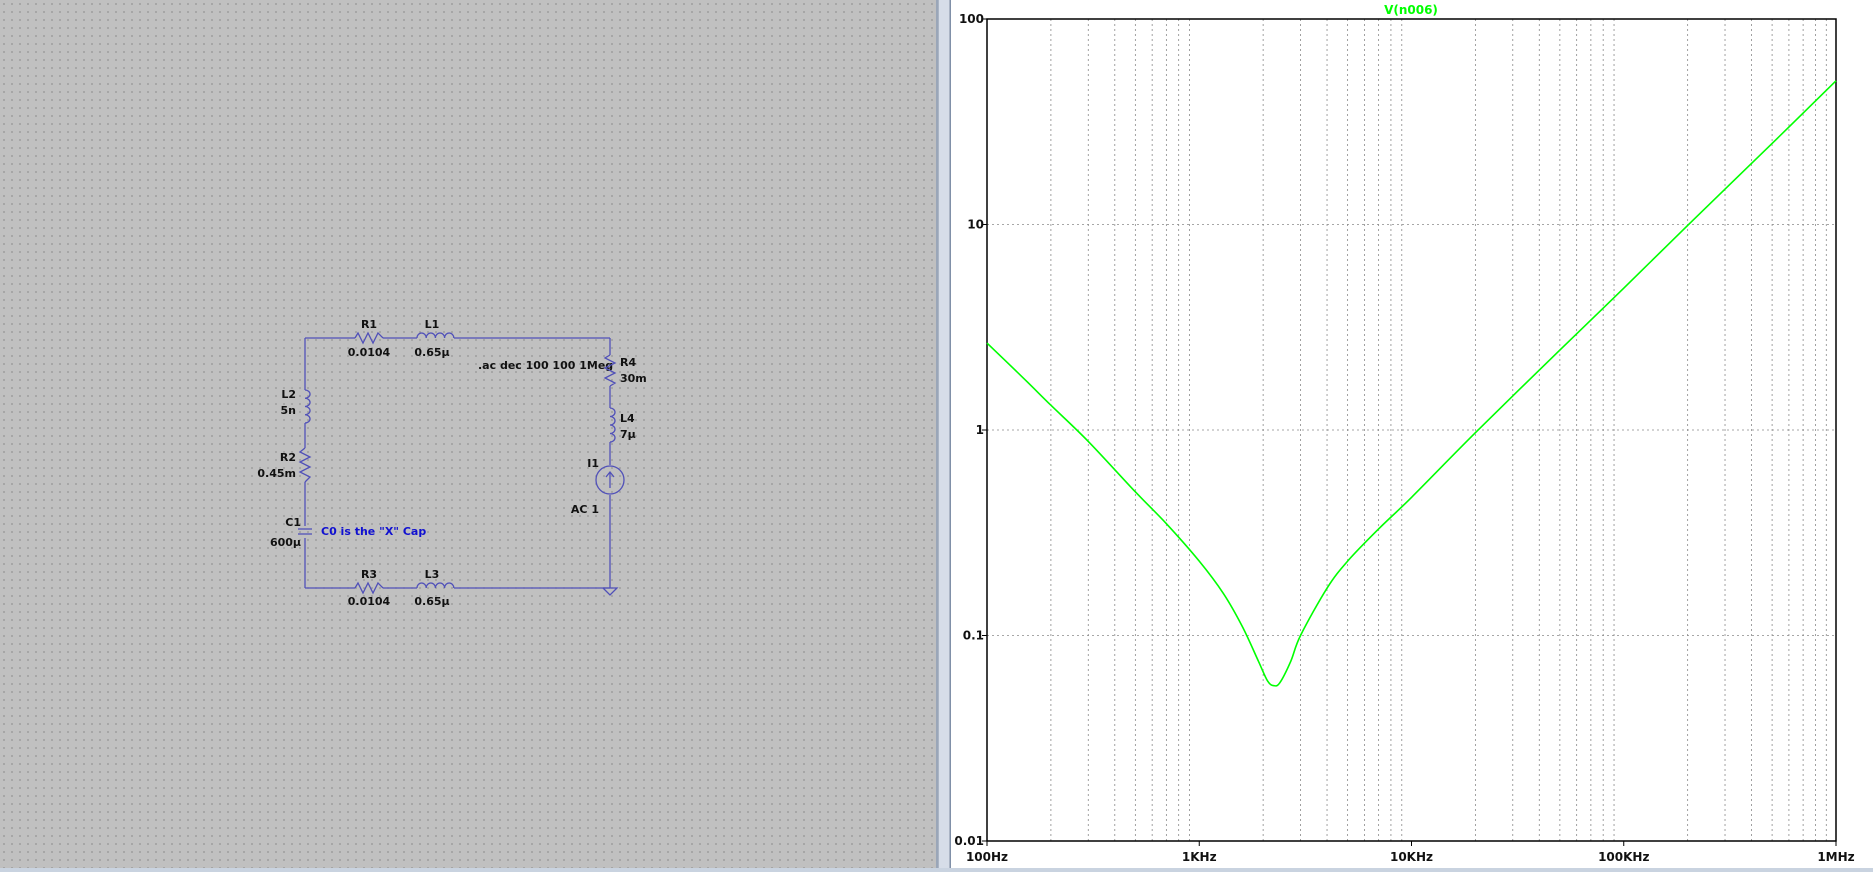 Image resolution: width=1873 pixels, height=872 pixels. I want to click on l3-name: L3, so click(432, 574).